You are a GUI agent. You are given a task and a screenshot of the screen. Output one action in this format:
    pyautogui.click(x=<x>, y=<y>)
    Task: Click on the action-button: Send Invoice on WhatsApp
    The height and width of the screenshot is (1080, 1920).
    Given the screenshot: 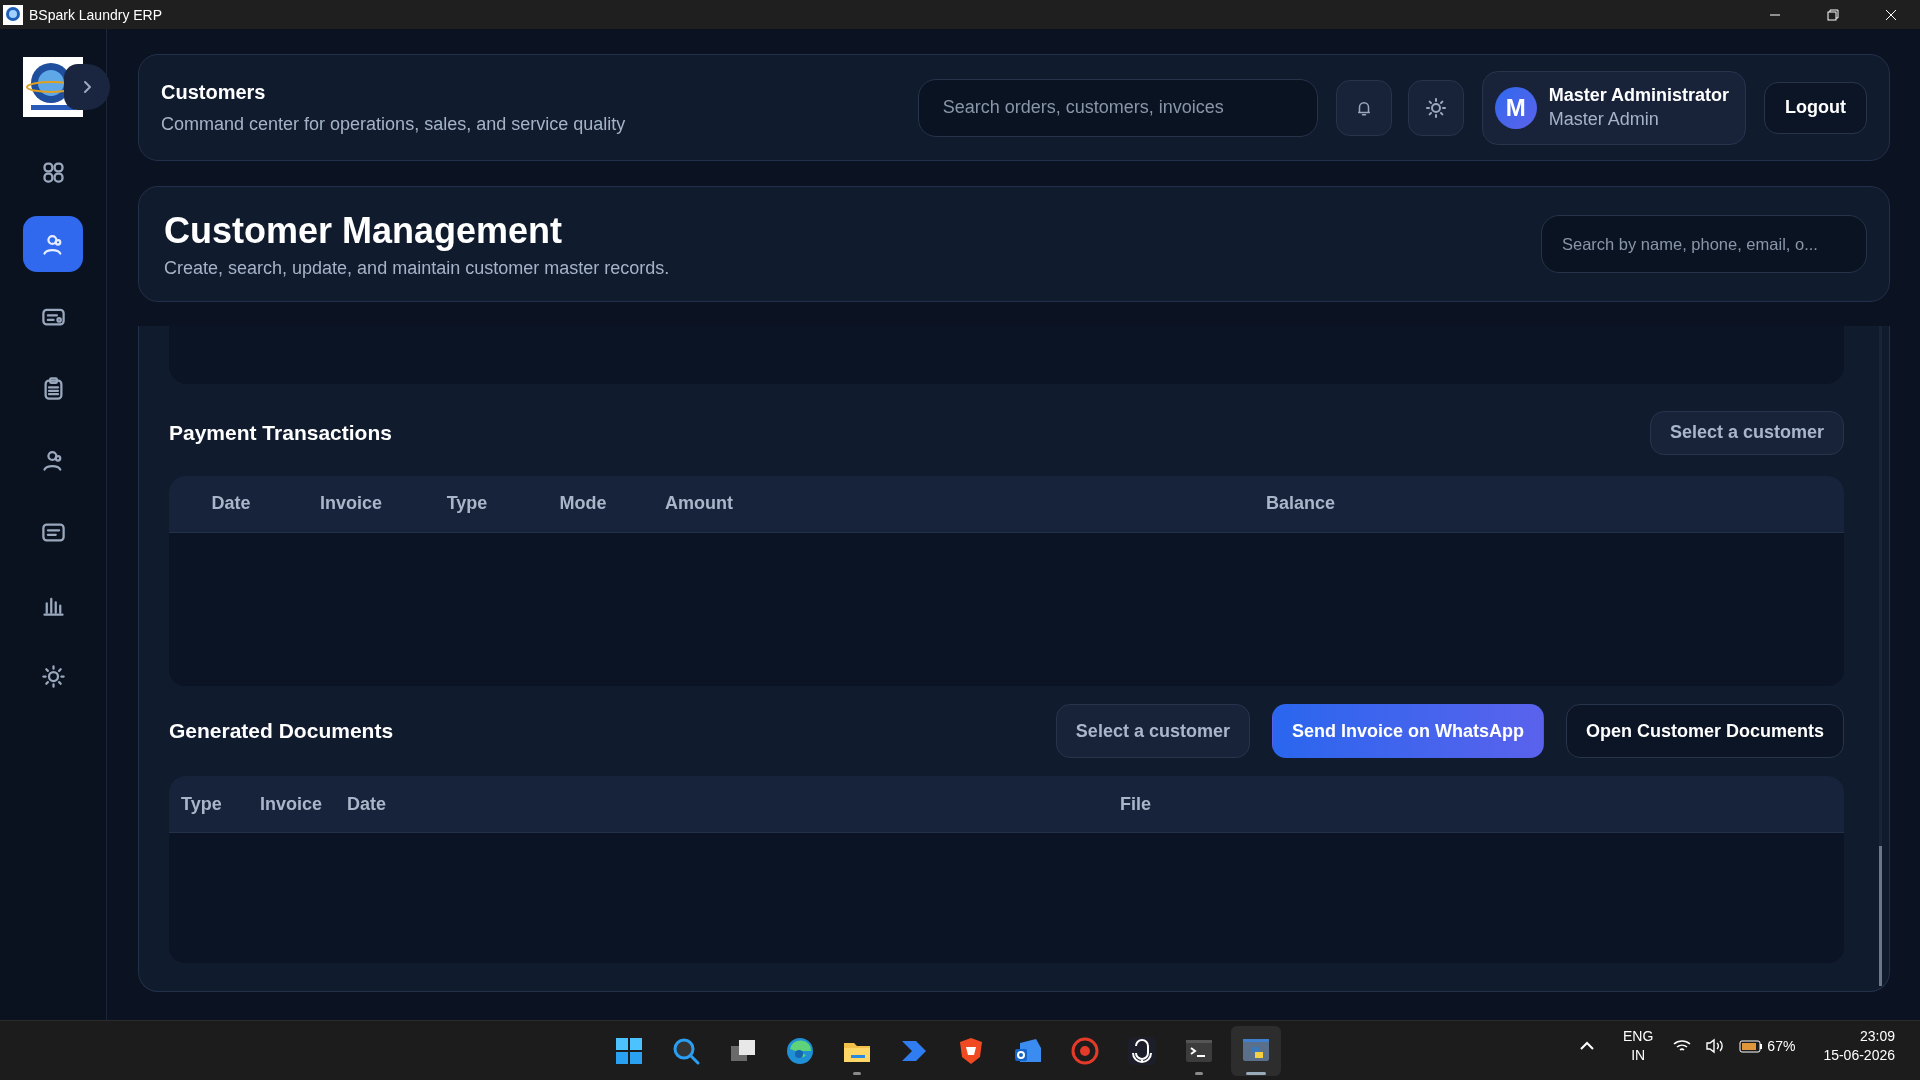 What is the action you would take?
    pyautogui.click(x=1407, y=731)
    